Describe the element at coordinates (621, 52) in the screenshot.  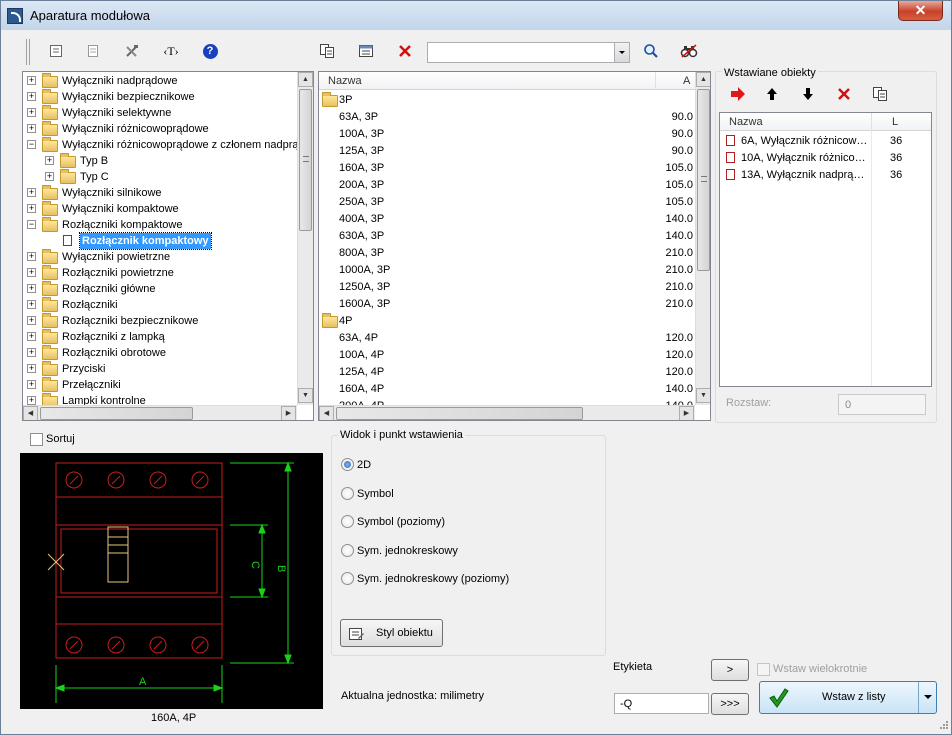
I see `combo-dropdown-button` at that location.